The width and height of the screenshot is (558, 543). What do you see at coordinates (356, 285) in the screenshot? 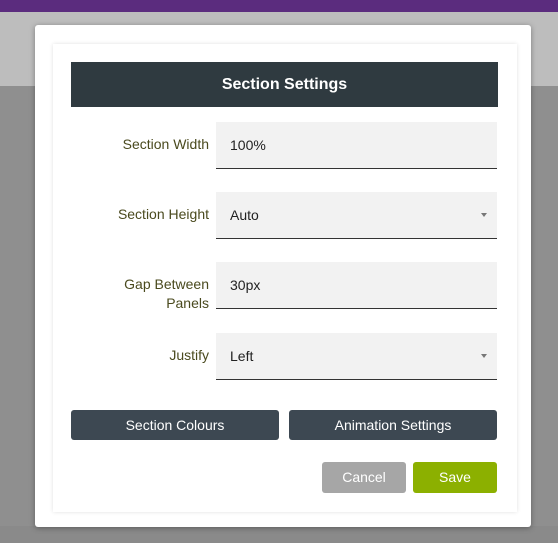
I see `gap-between-panels-input: 30px` at bounding box center [356, 285].